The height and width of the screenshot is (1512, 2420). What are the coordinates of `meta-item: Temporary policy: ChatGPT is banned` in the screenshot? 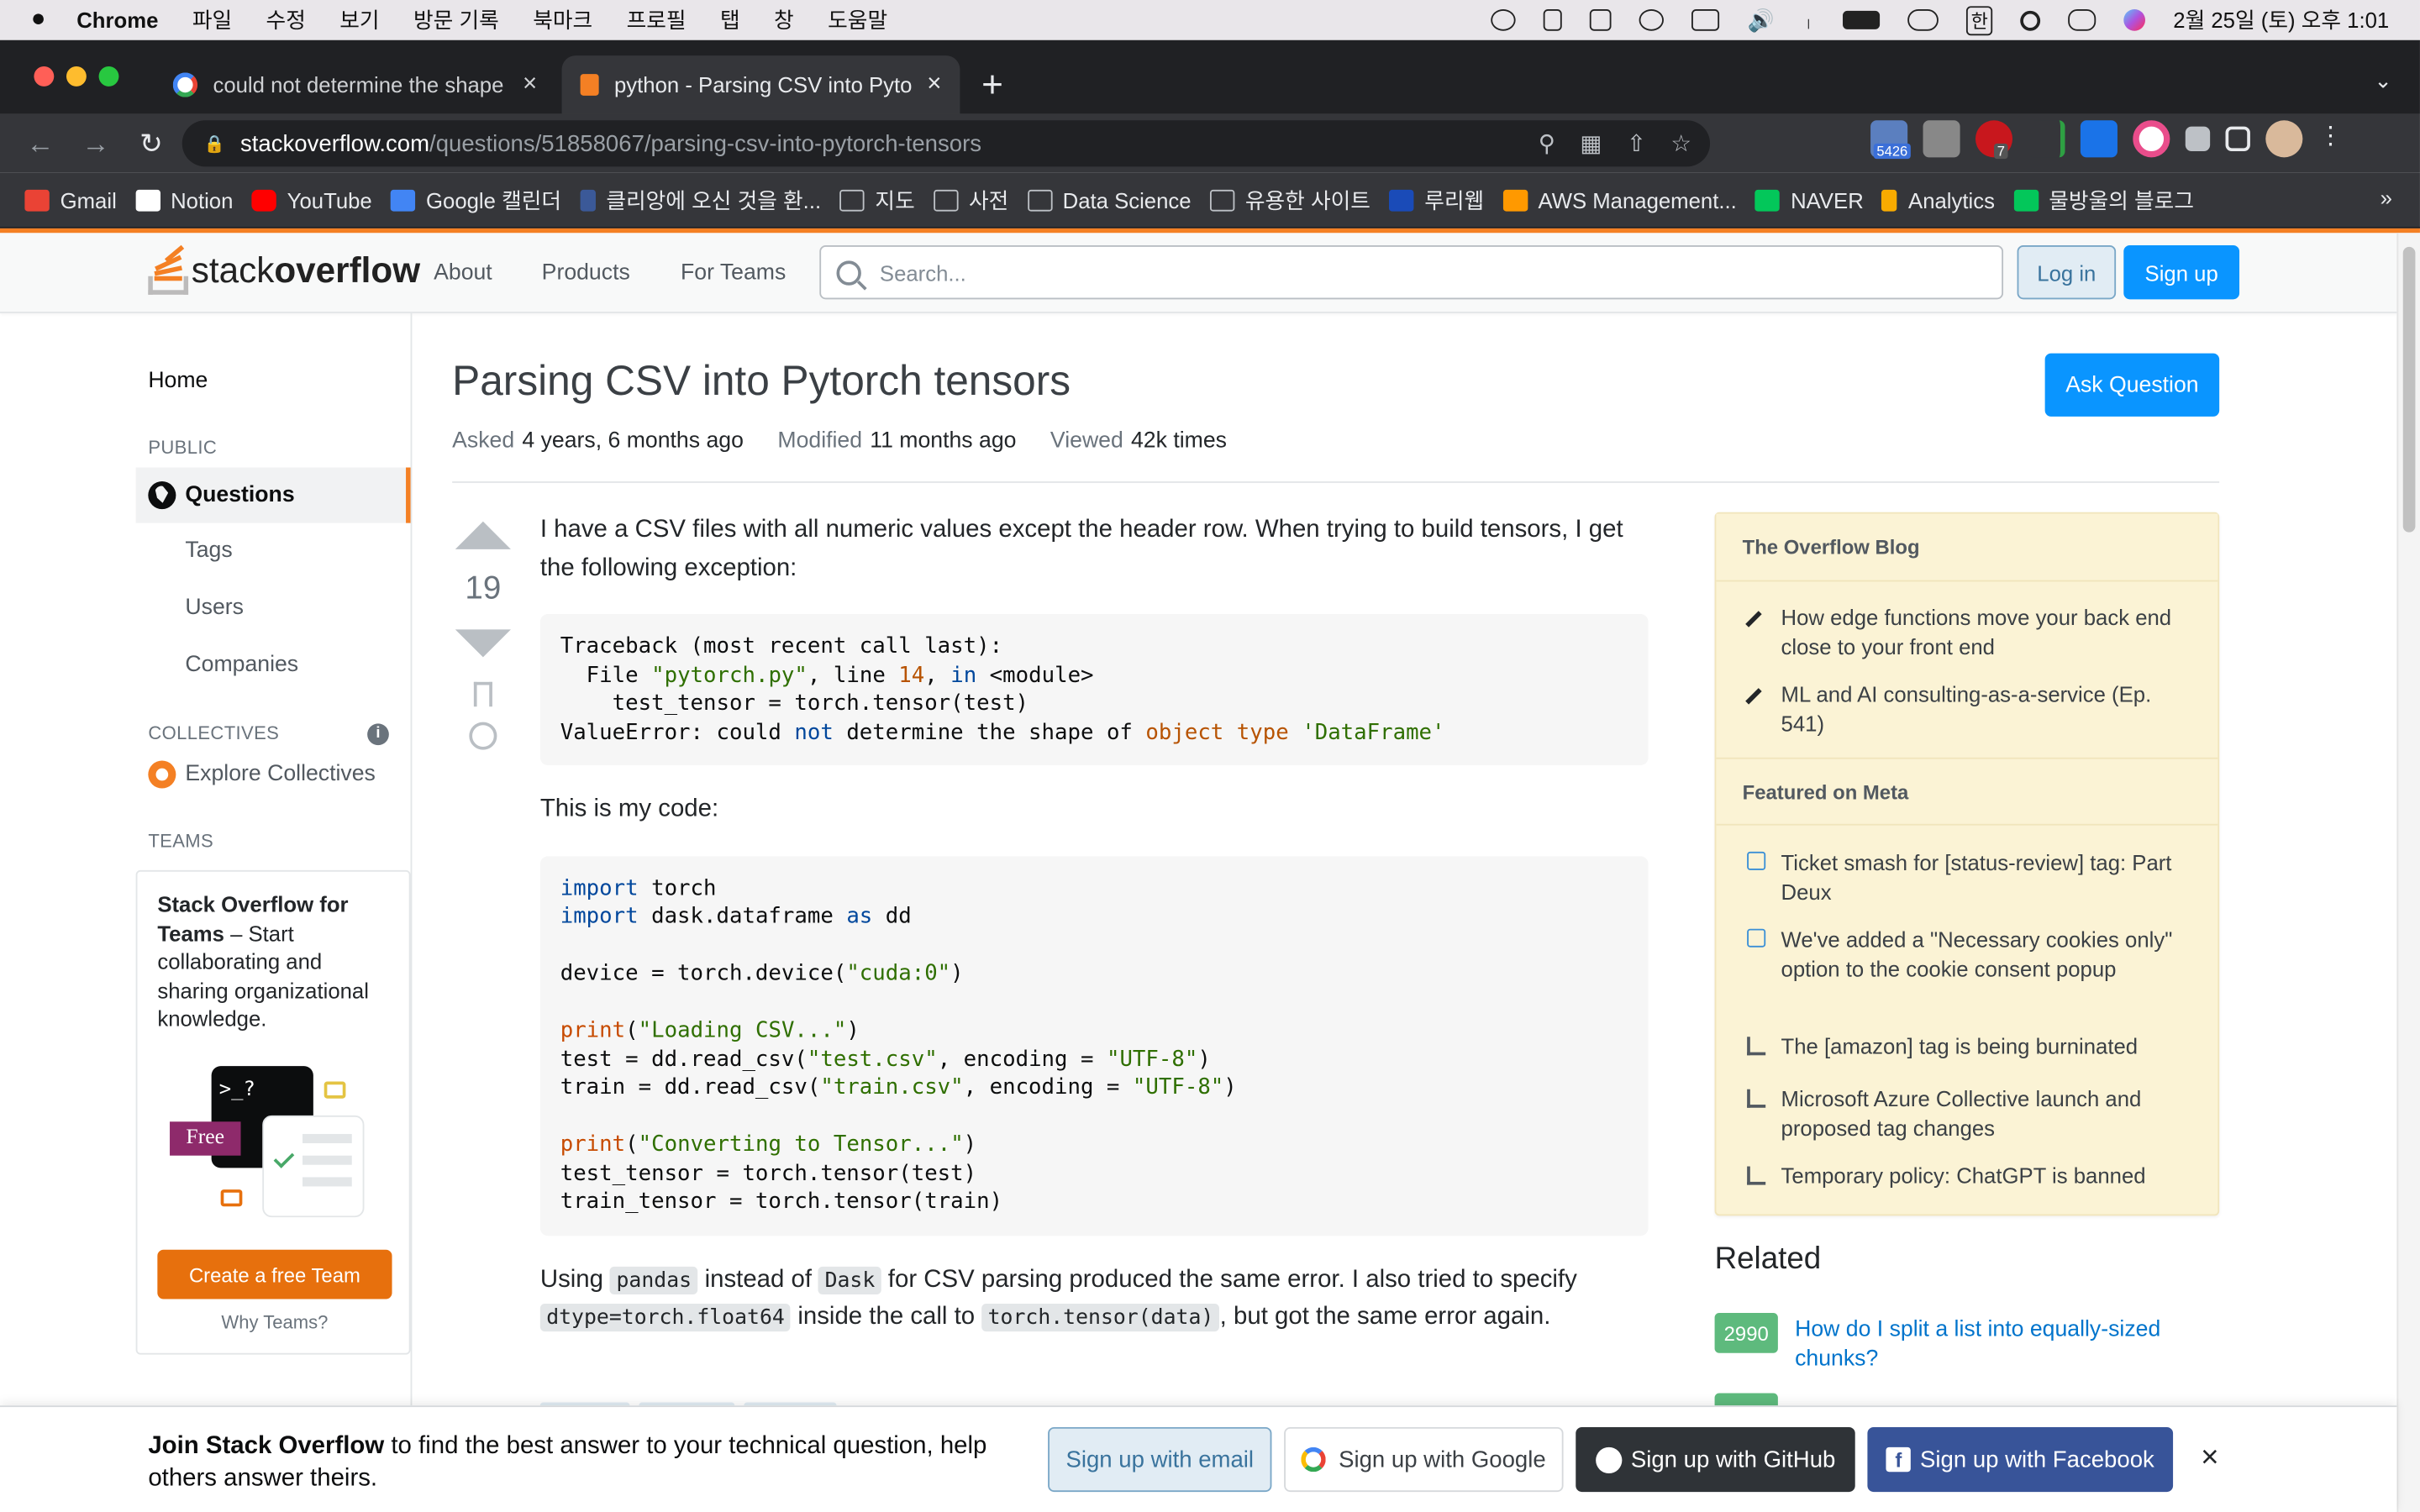 It's located at (1968, 1176).